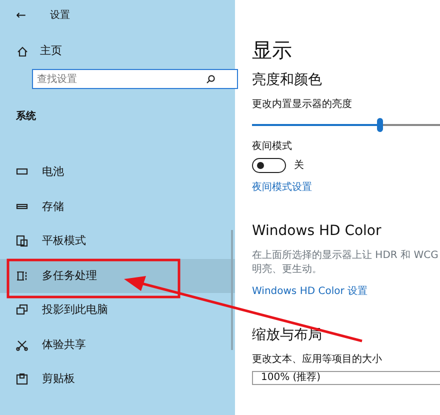 The image size is (440, 415). I want to click on back-button: ←, so click(21, 15).